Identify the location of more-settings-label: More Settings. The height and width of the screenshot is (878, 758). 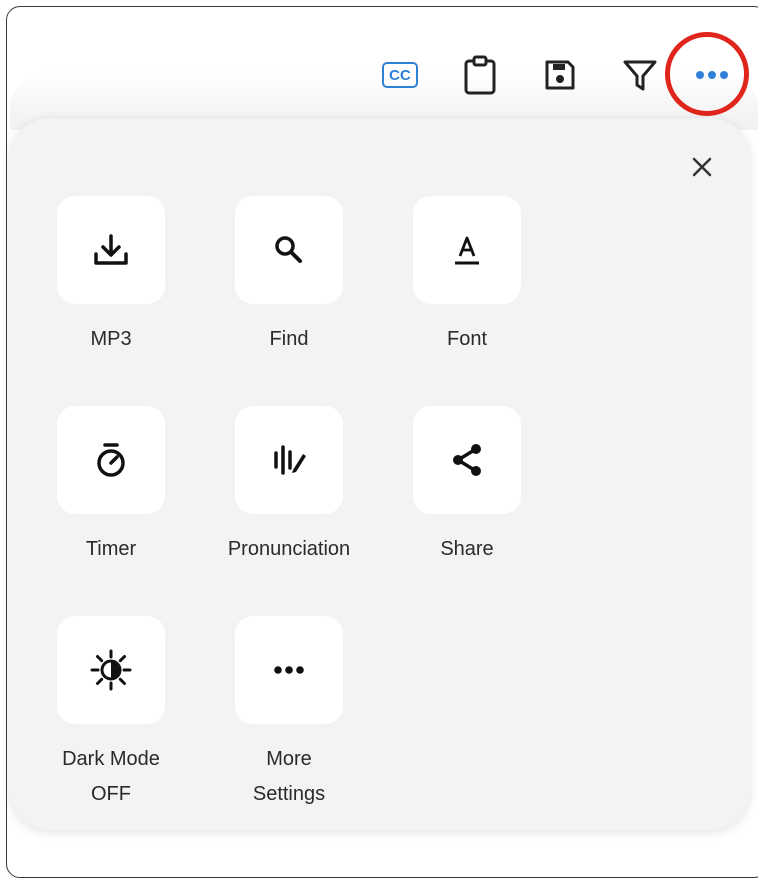
(289, 777).